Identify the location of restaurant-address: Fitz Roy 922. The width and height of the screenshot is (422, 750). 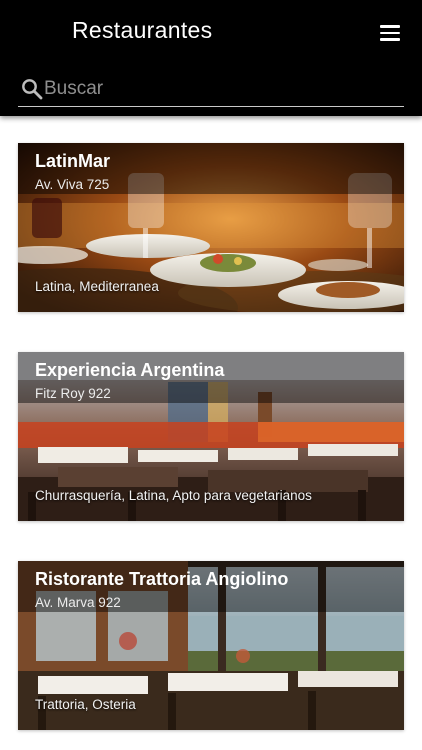
(73, 393).